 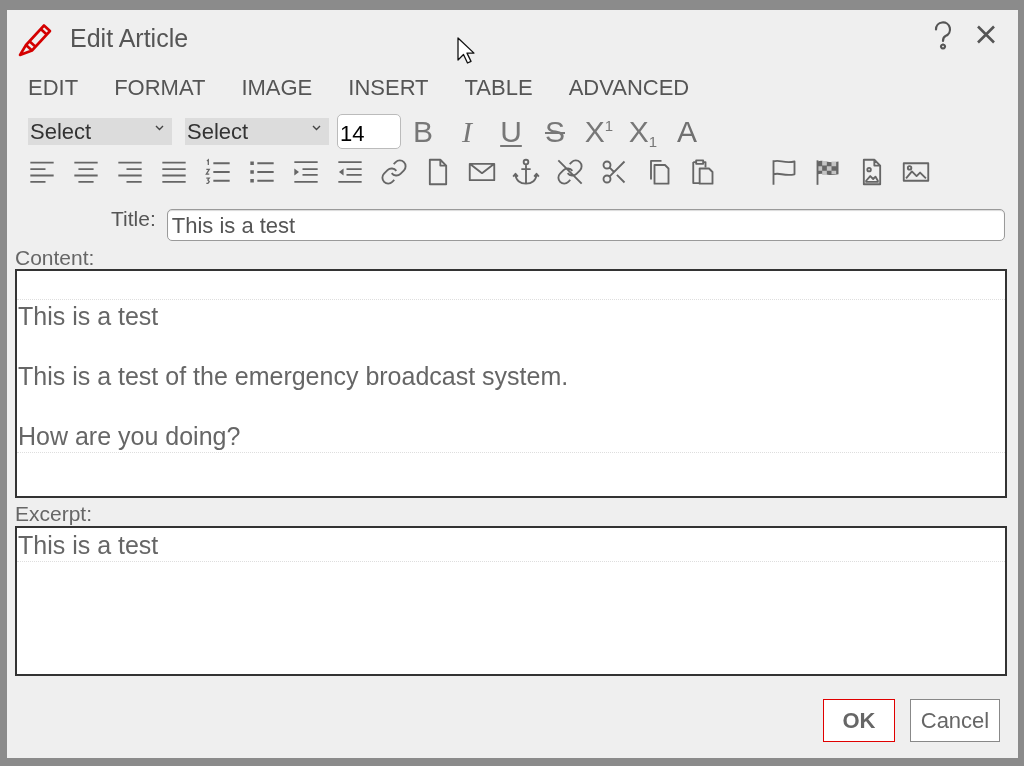 What do you see at coordinates (784, 172) in the screenshot?
I see `flag-icon` at bounding box center [784, 172].